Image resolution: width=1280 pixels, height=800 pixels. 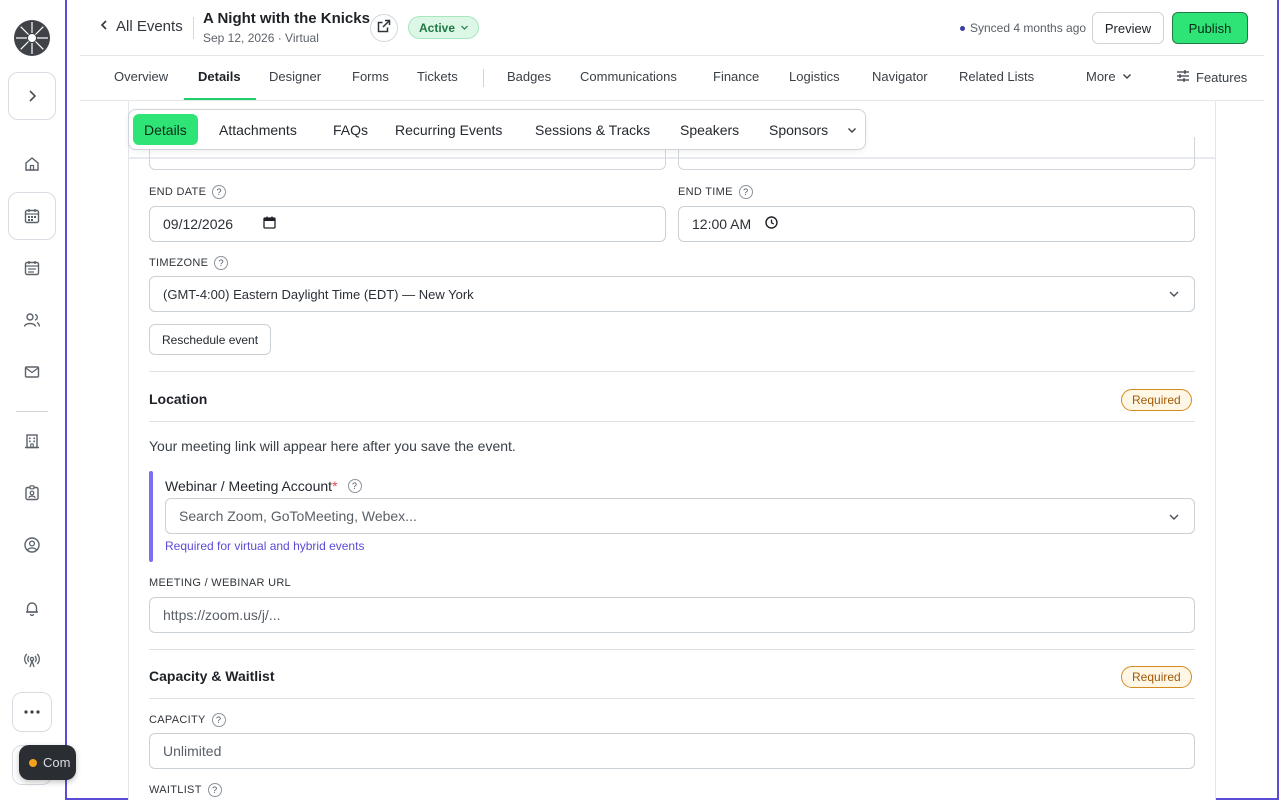 I want to click on clock-icon, so click(x=771, y=224).